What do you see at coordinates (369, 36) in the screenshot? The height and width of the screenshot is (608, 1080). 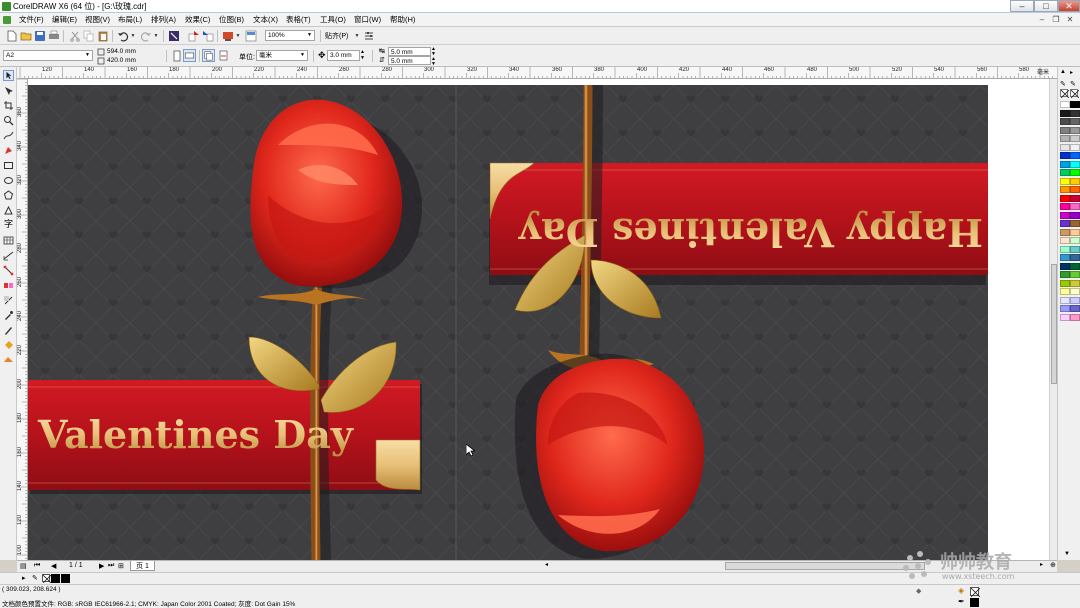 I see `options-icon` at bounding box center [369, 36].